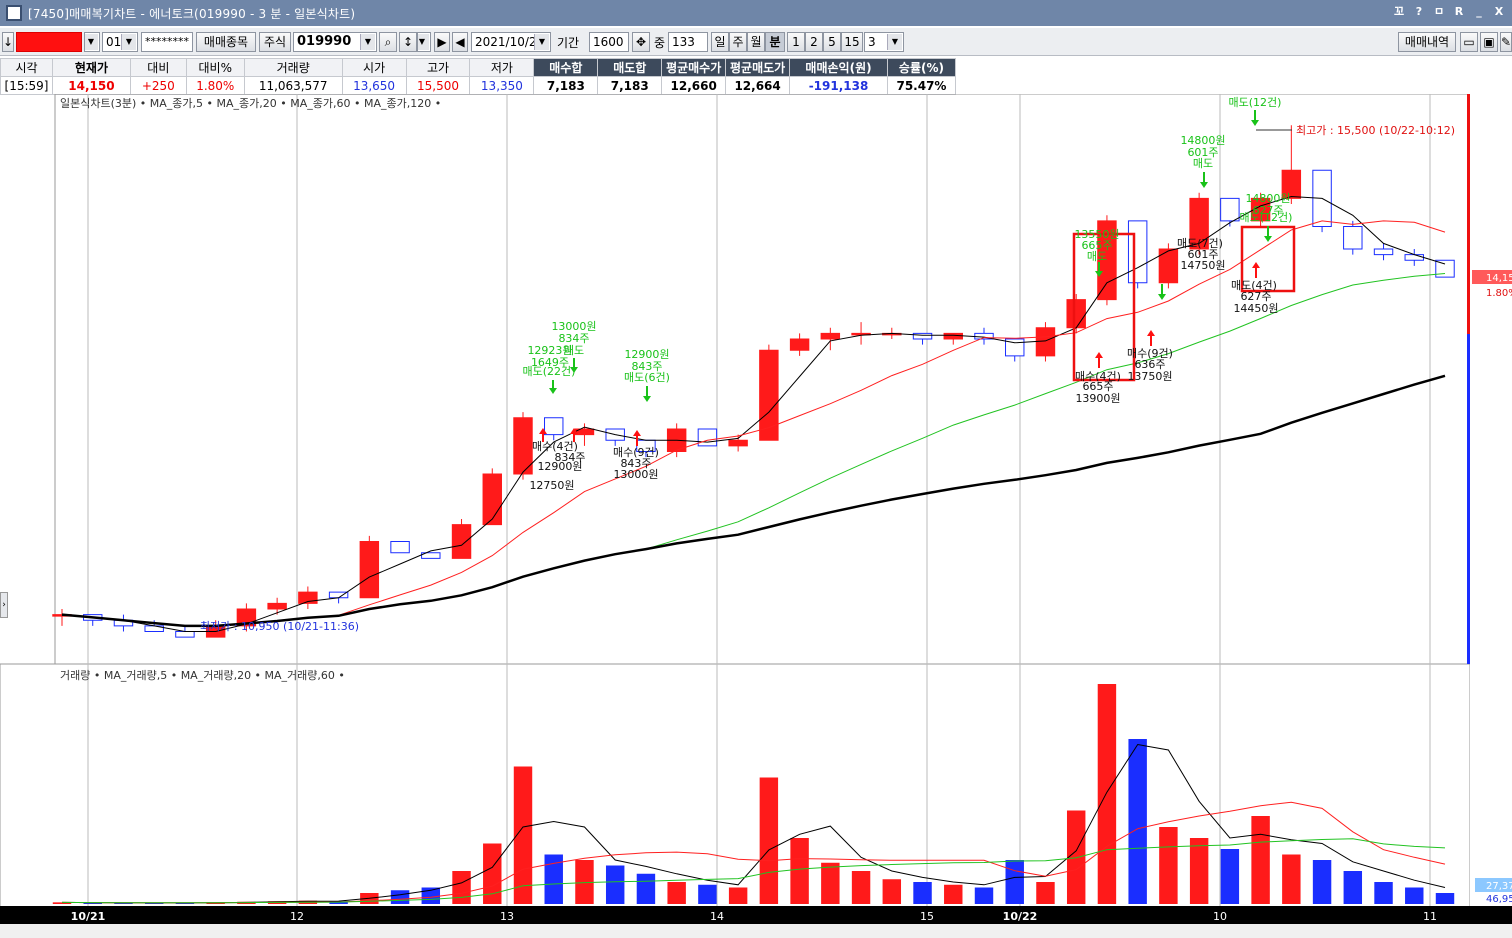  I want to click on restore-icon: ㅁ, so click(1439, 12).